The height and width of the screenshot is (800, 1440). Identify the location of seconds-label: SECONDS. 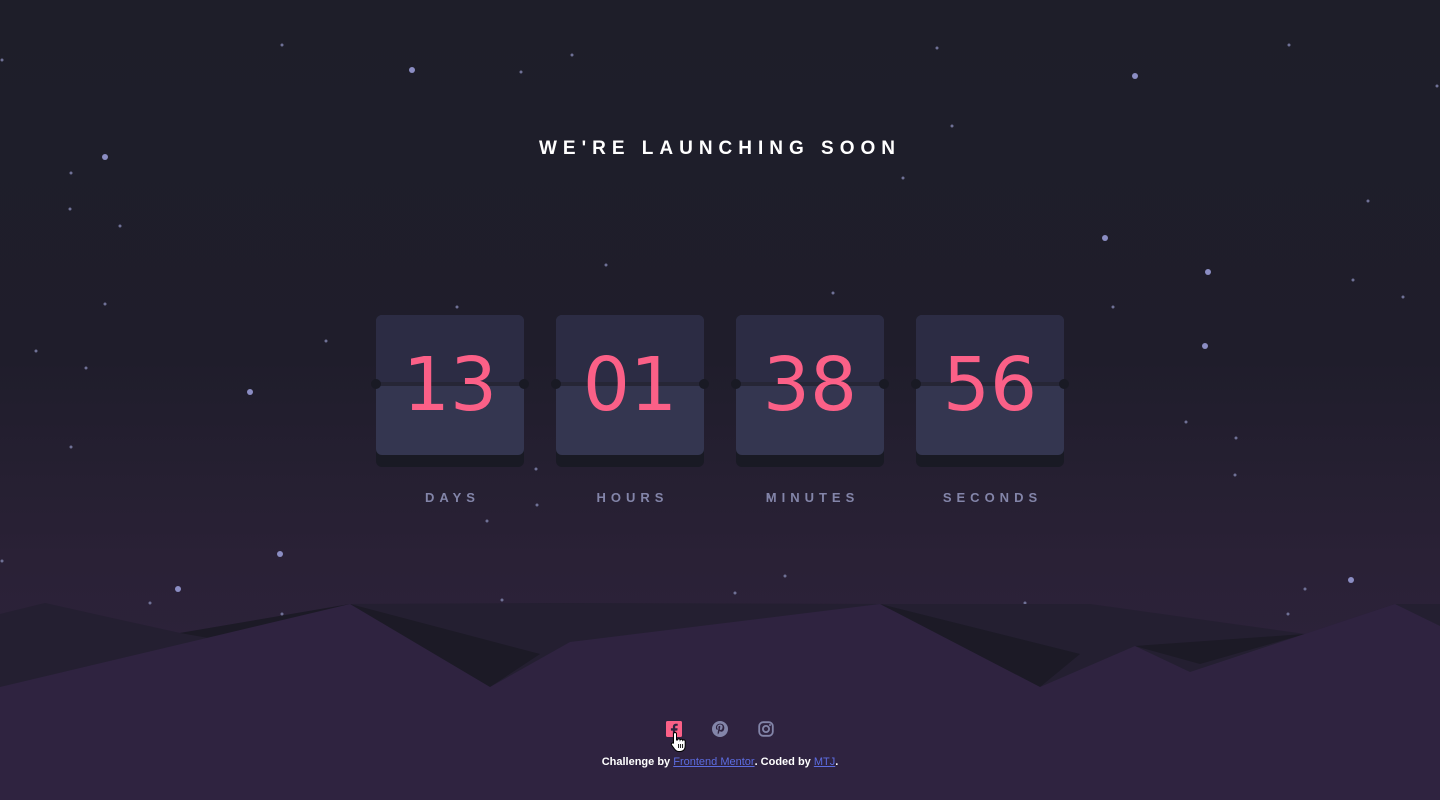
(992, 497).